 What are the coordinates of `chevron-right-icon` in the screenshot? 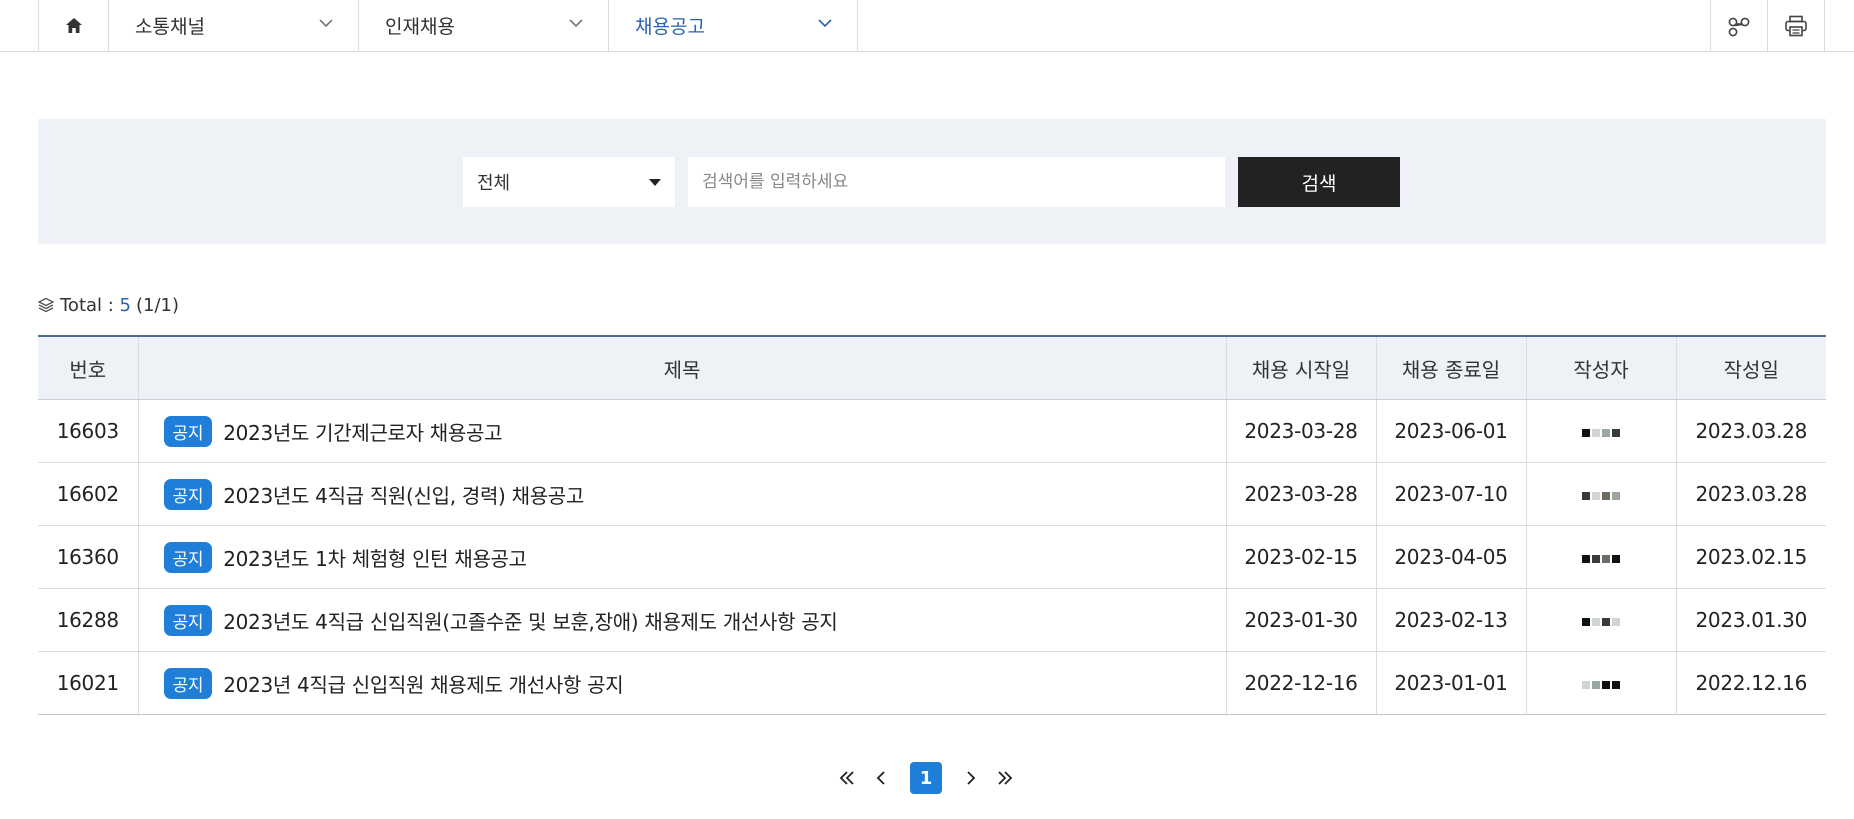 It's located at (971, 778).